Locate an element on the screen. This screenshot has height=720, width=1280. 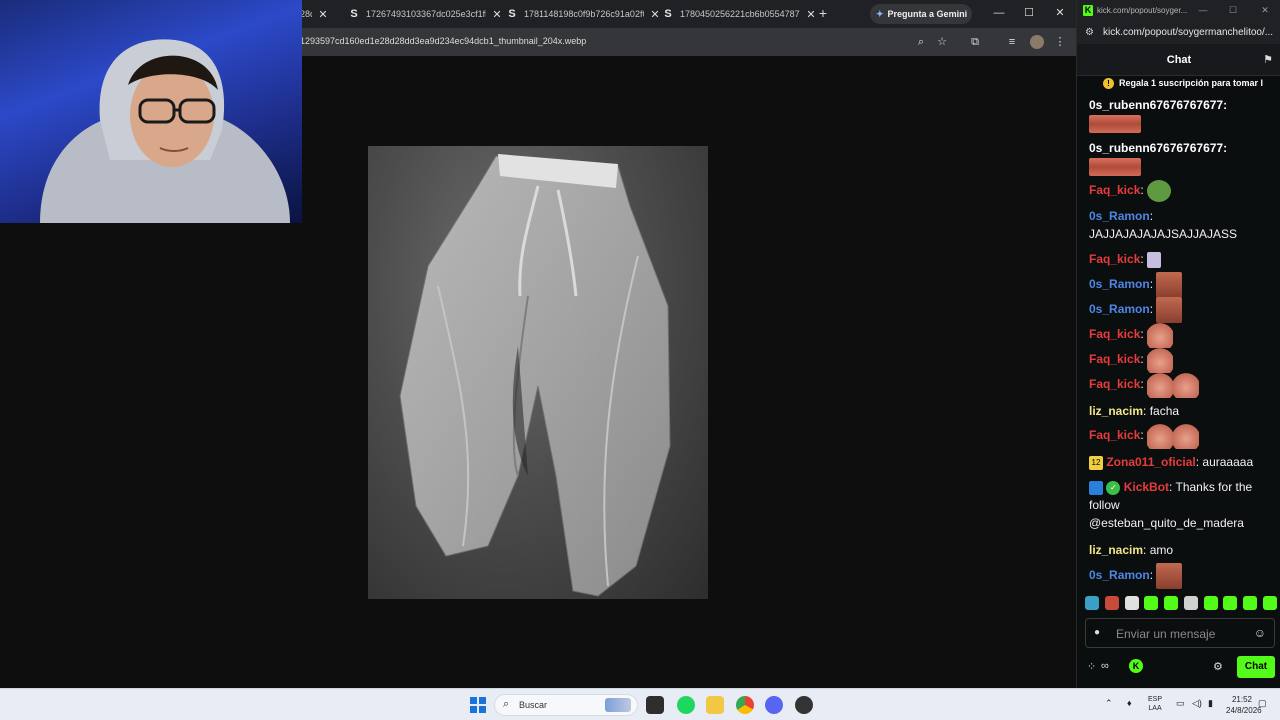
settings-gear-icon: ⚙ is located at coordinates (1218, 666).